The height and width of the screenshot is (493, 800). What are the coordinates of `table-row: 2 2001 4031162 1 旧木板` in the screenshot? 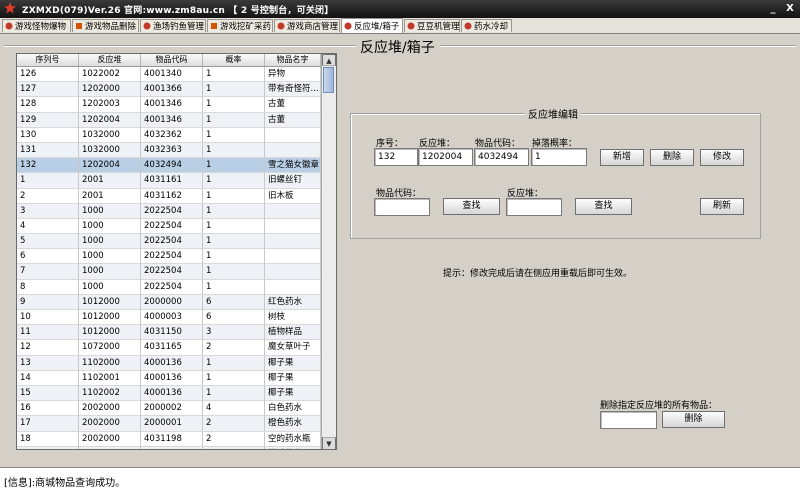 It's located at (169, 196).